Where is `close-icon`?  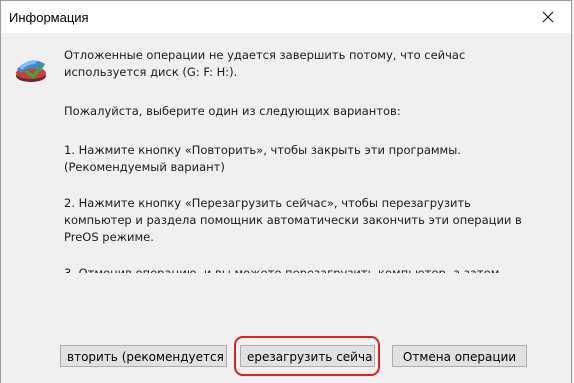 close-icon is located at coordinates (548, 17).